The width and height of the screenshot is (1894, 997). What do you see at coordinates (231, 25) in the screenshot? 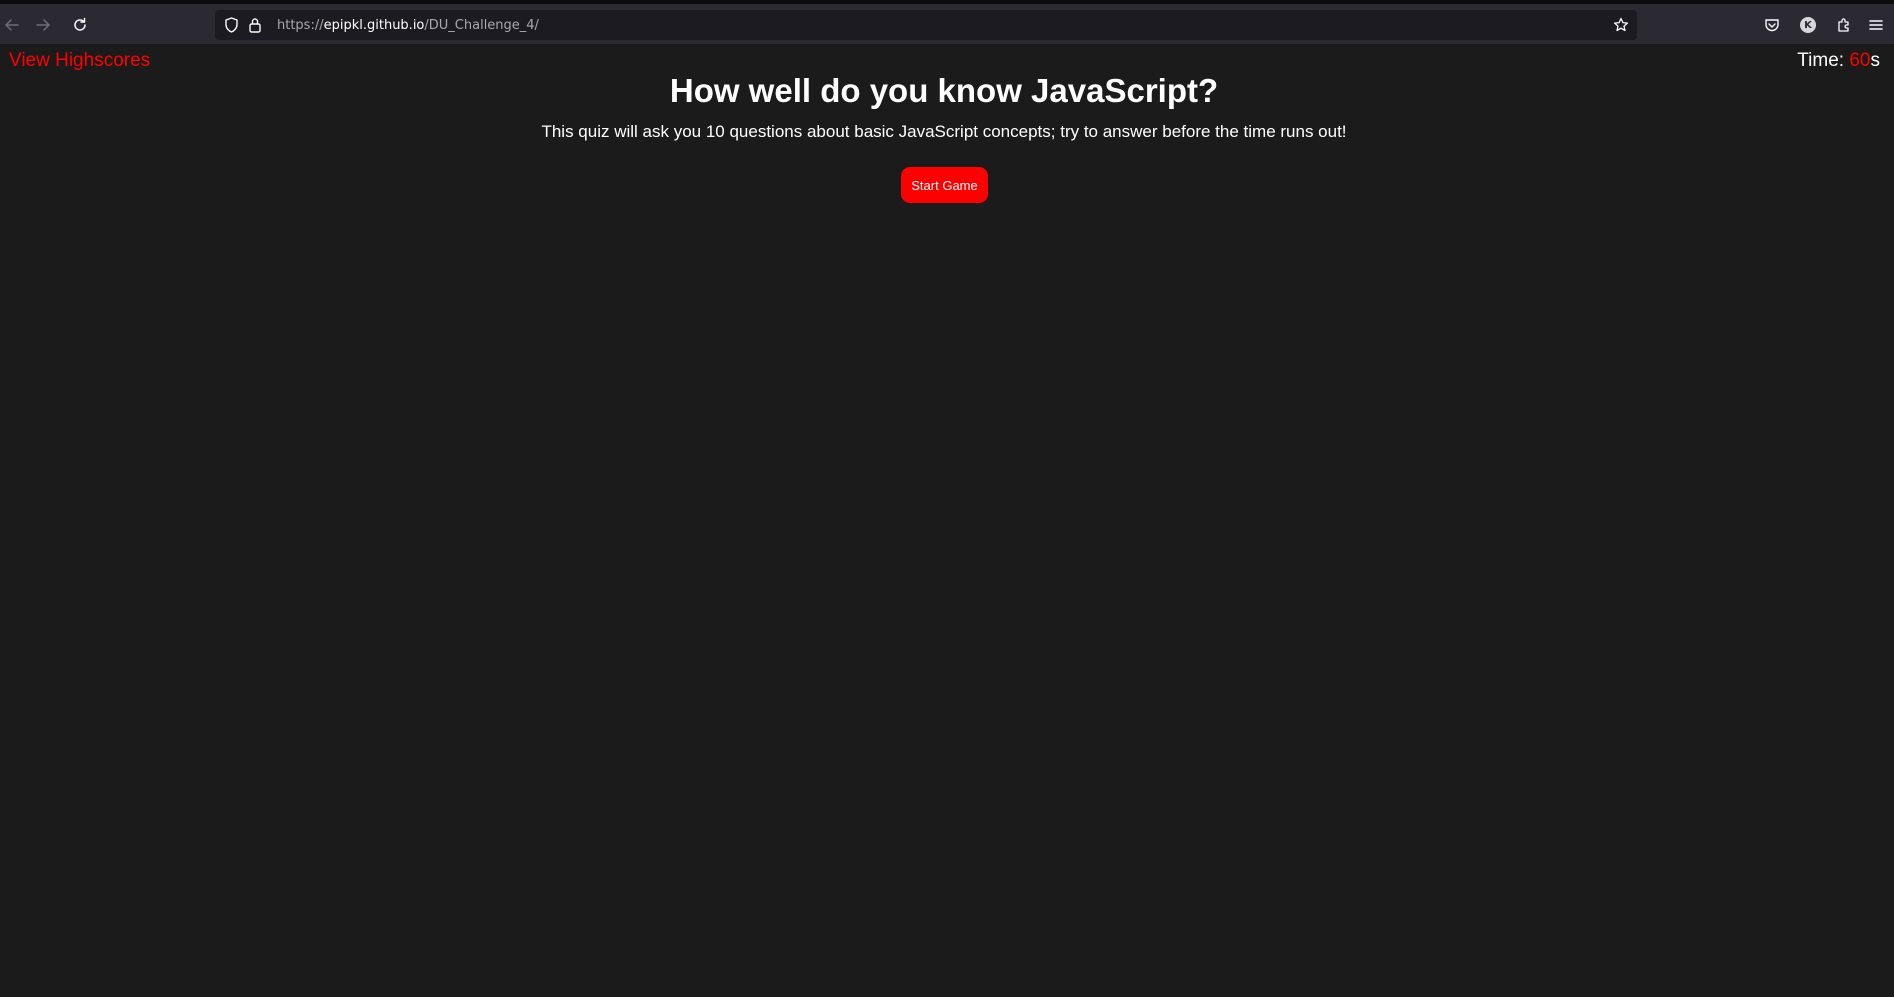
I see `shield-icon` at bounding box center [231, 25].